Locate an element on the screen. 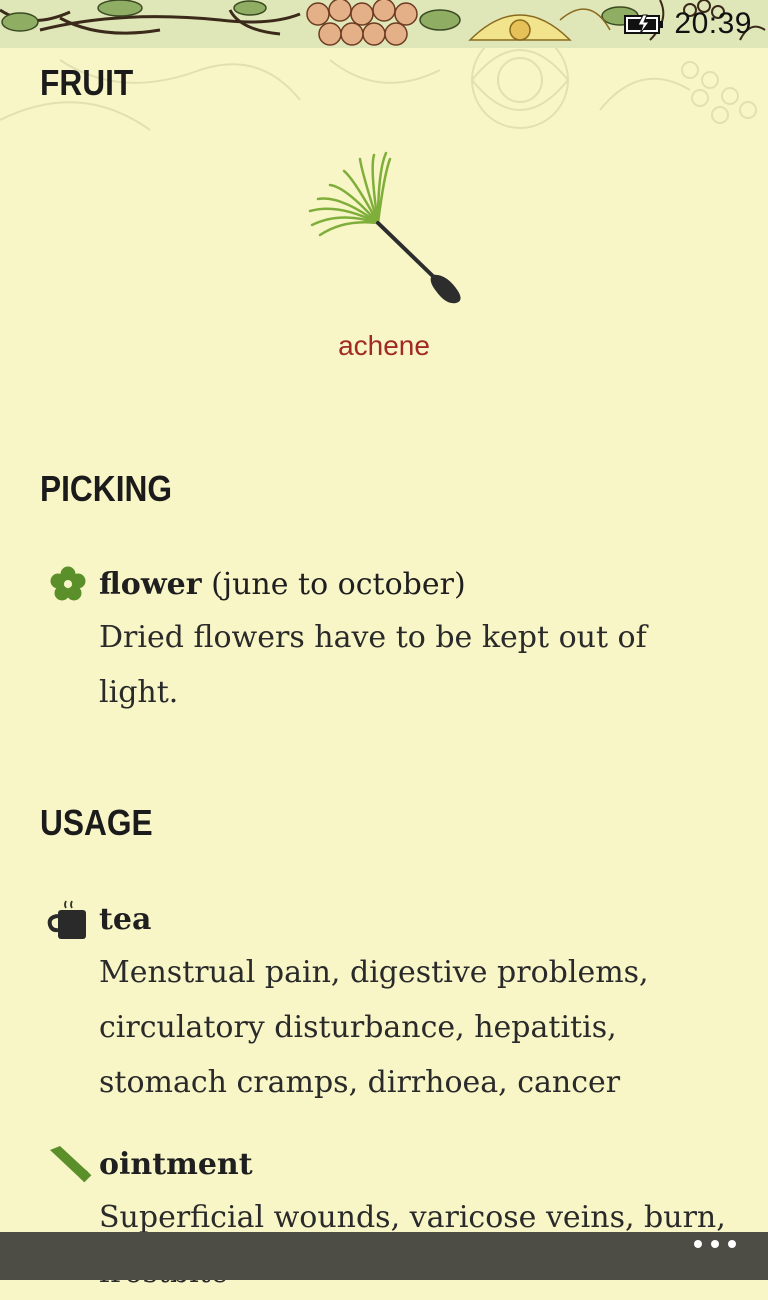  usage-part-name: flower is located at coordinates (150, 584).